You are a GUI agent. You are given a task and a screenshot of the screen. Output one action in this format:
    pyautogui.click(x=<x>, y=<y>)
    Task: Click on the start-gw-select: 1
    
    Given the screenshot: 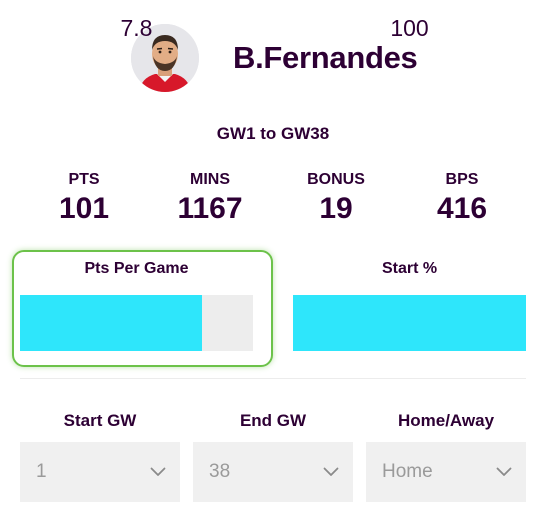 What is the action you would take?
    pyautogui.click(x=100, y=472)
    